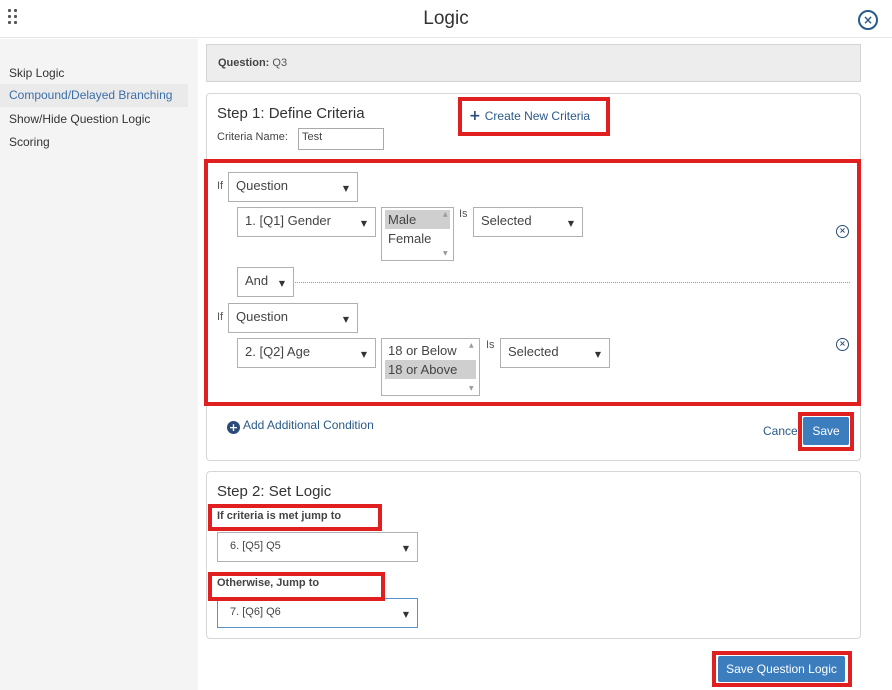 The height and width of the screenshot is (690, 892). I want to click on connector-select: And ▼, so click(265, 282).